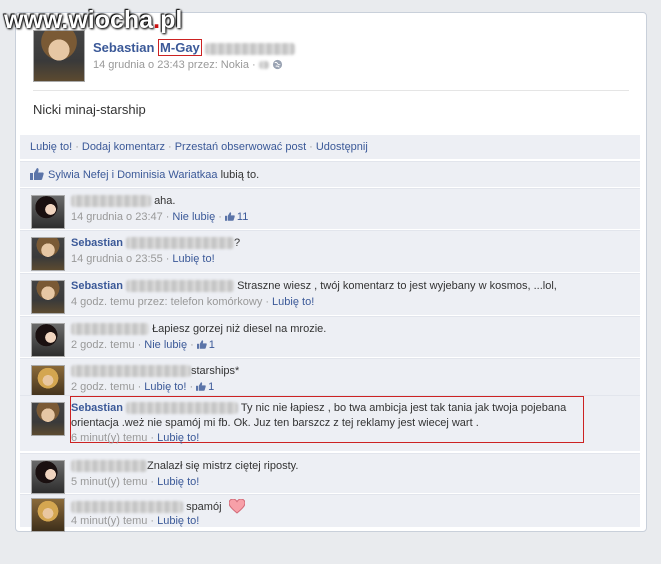 The height and width of the screenshot is (564, 661). What do you see at coordinates (238, 175) in the screenshot?
I see `likes-suffix: lubią to.` at bounding box center [238, 175].